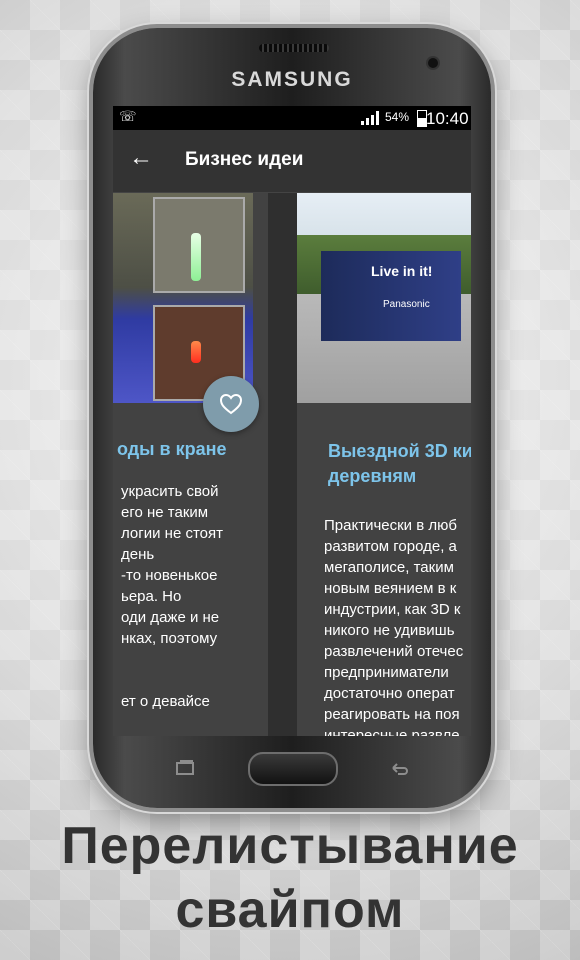  Describe the element at coordinates (433, 63) in the screenshot. I see `front-camera` at that location.